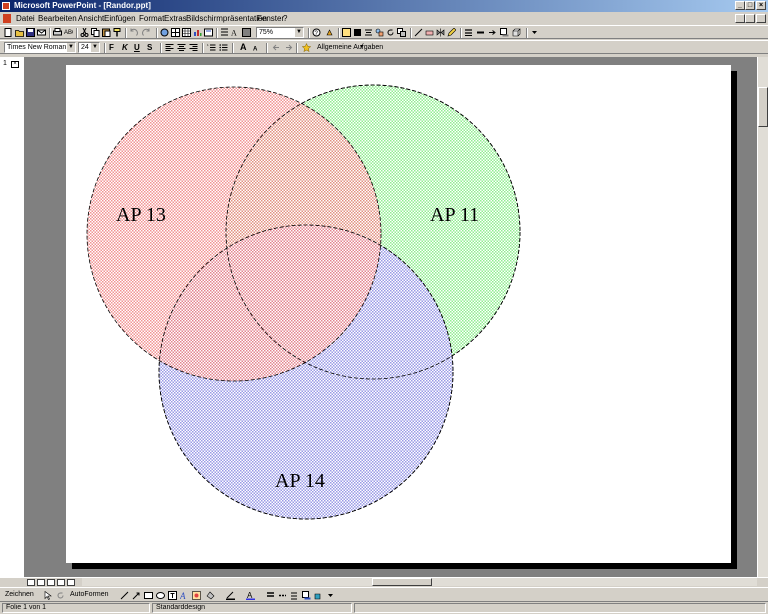 The width and height of the screenshot is (768, 614). I want to click on numbering-icon: 1, so click(211, 47).